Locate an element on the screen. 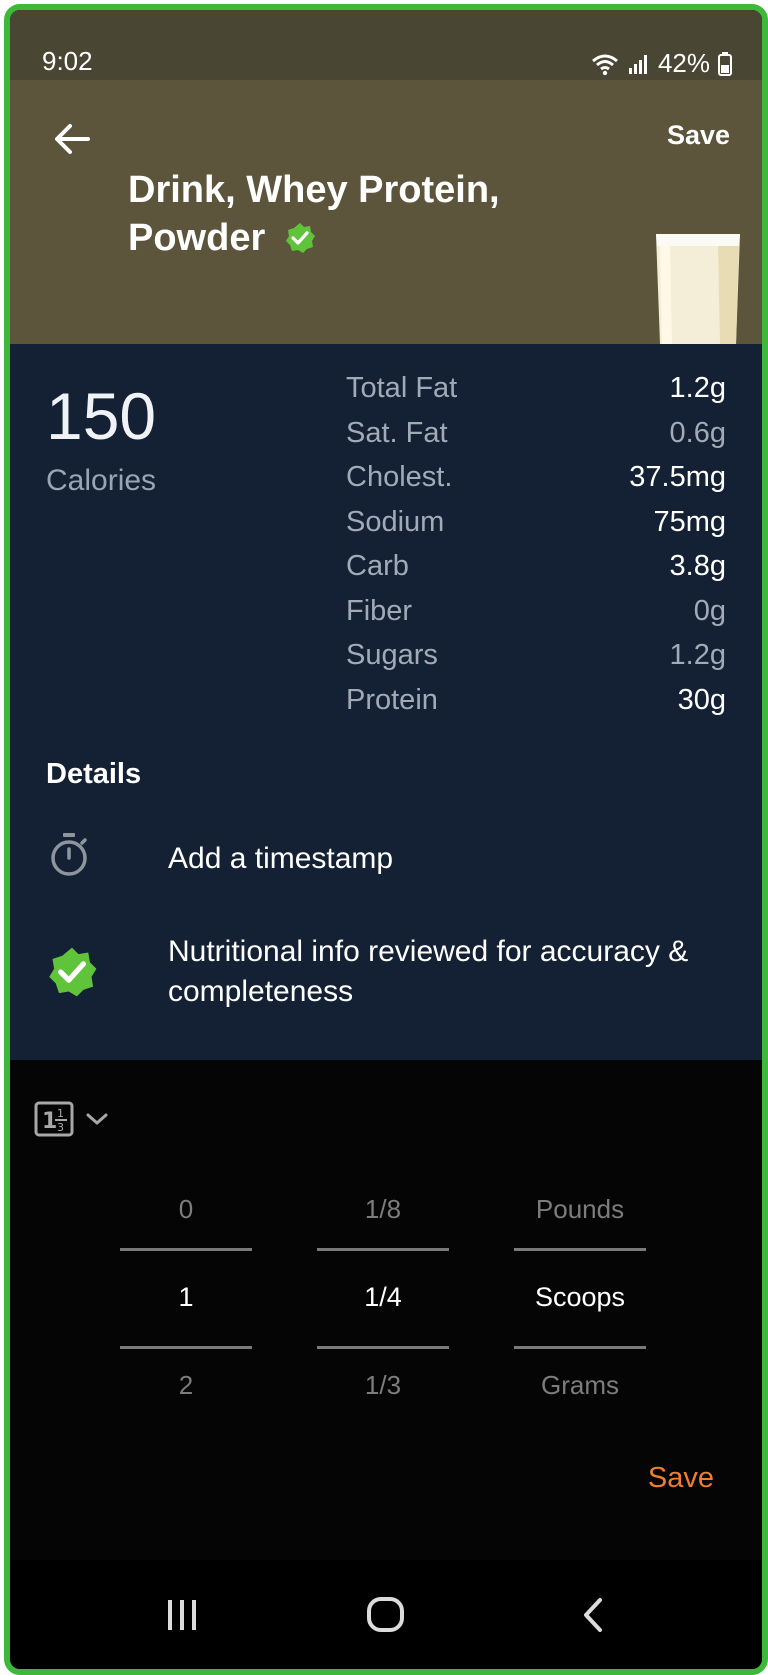  nutrient-name: Carb is located at coordinates (377, 566).